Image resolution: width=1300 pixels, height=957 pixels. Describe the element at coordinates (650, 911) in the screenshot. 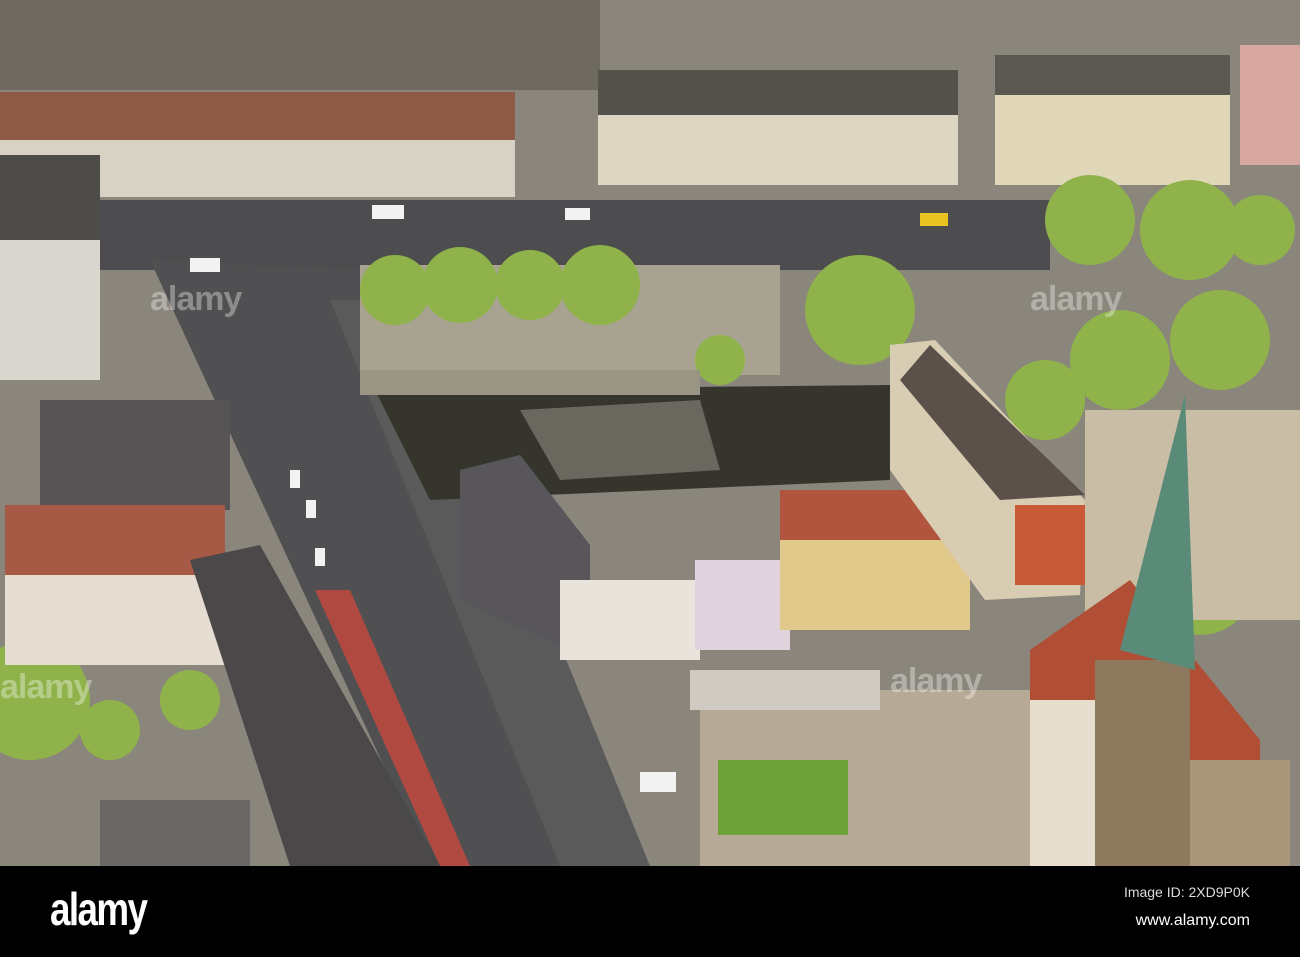

I see `footer-bar: alamy Image ID: 2XD9P0K www.alamy.com` at that location.